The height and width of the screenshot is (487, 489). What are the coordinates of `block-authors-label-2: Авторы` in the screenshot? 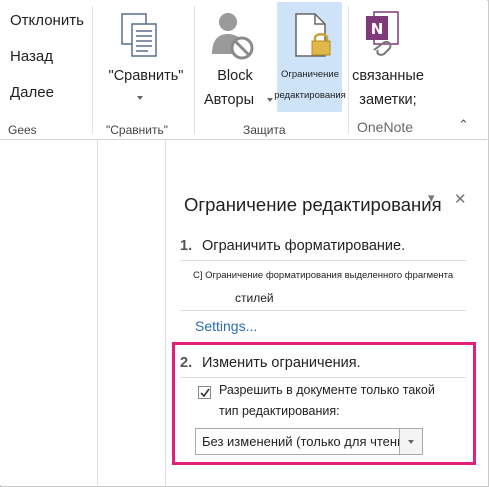 It's located at (229, 100).